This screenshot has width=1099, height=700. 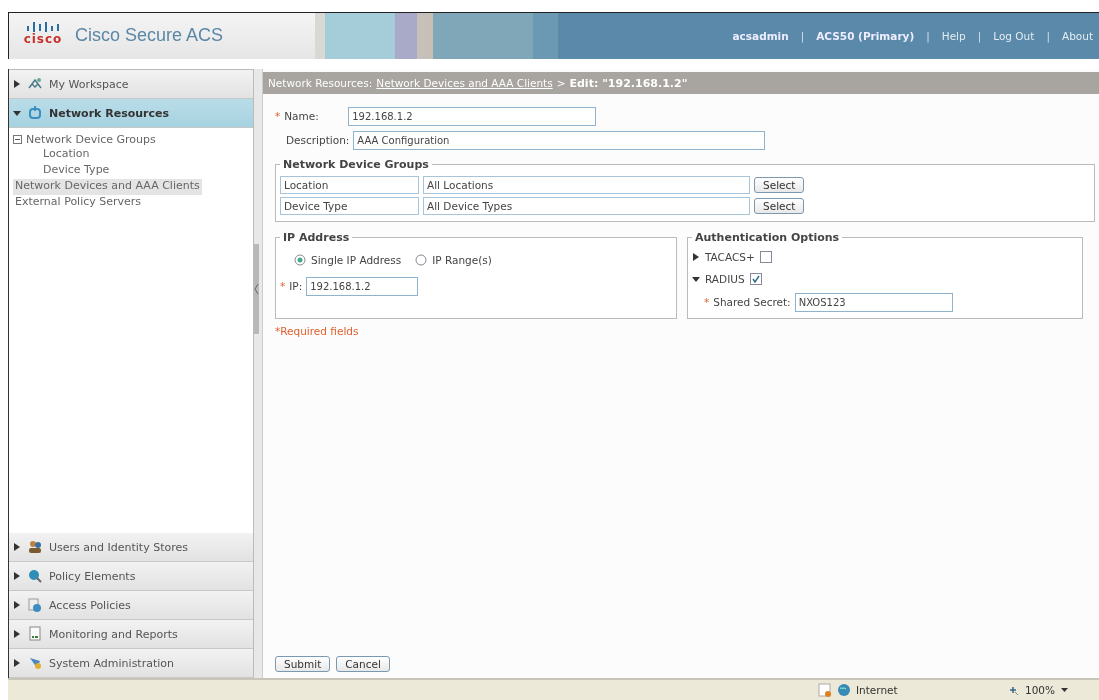 What do you see at coordinates (559, 140) in the screenshot?
I see `text-field: AAA Configuration` at bounding box center [559, 140].